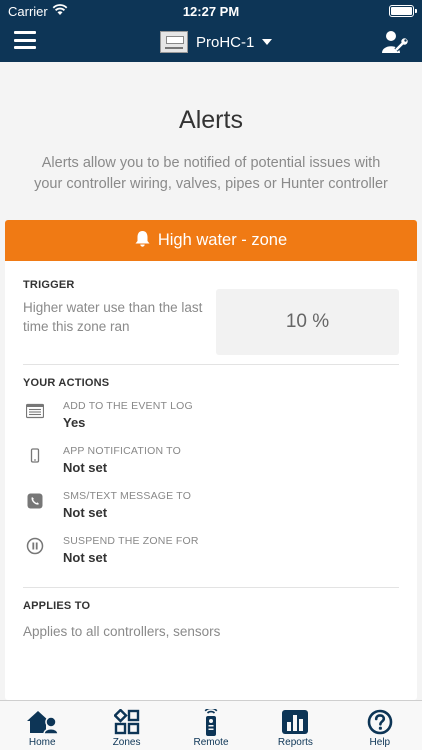  What do you see at coordinates (225, 42) in the screenshot?
I see `controller-name: ProHC-1` at bounding box center [225, 42].